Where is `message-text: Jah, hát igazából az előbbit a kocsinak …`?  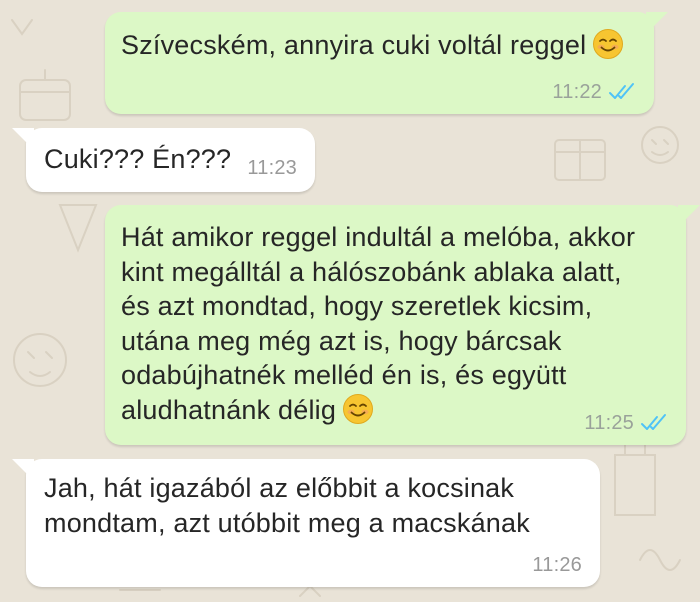
message-text: Jah, hát igazából az előbbit a kocsinak … is located at coordinates (287, 505).